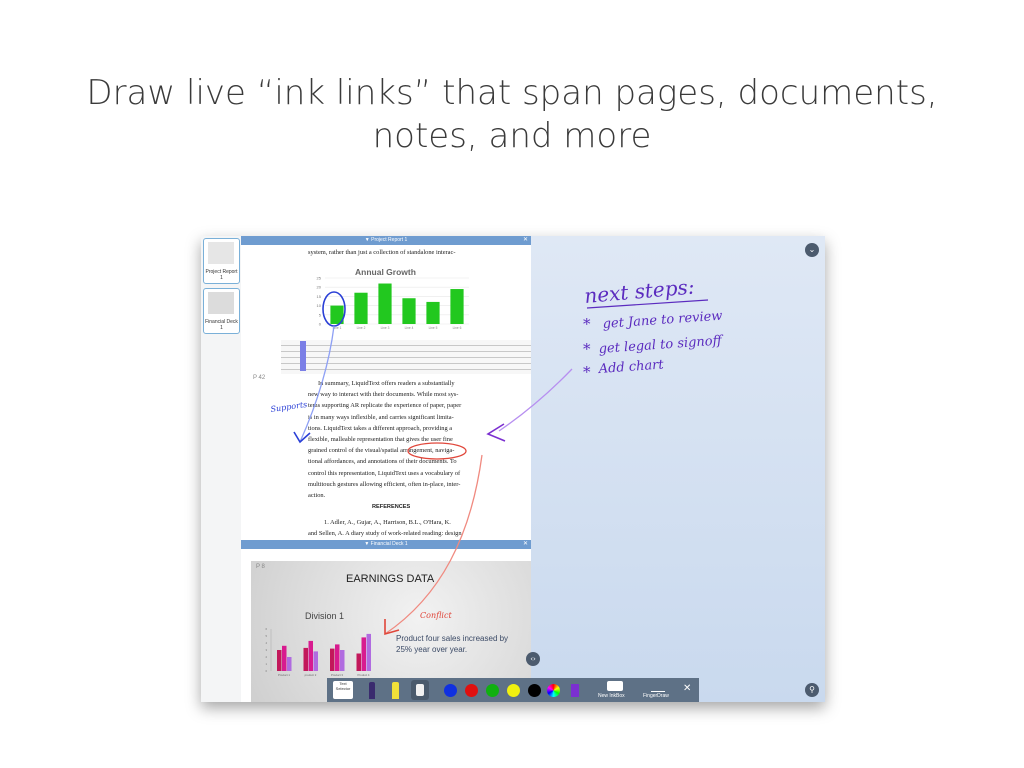 This screenshot has height=768, width=1024. I want to click on ink-note-conflict: Conflict, so click(436, 615).